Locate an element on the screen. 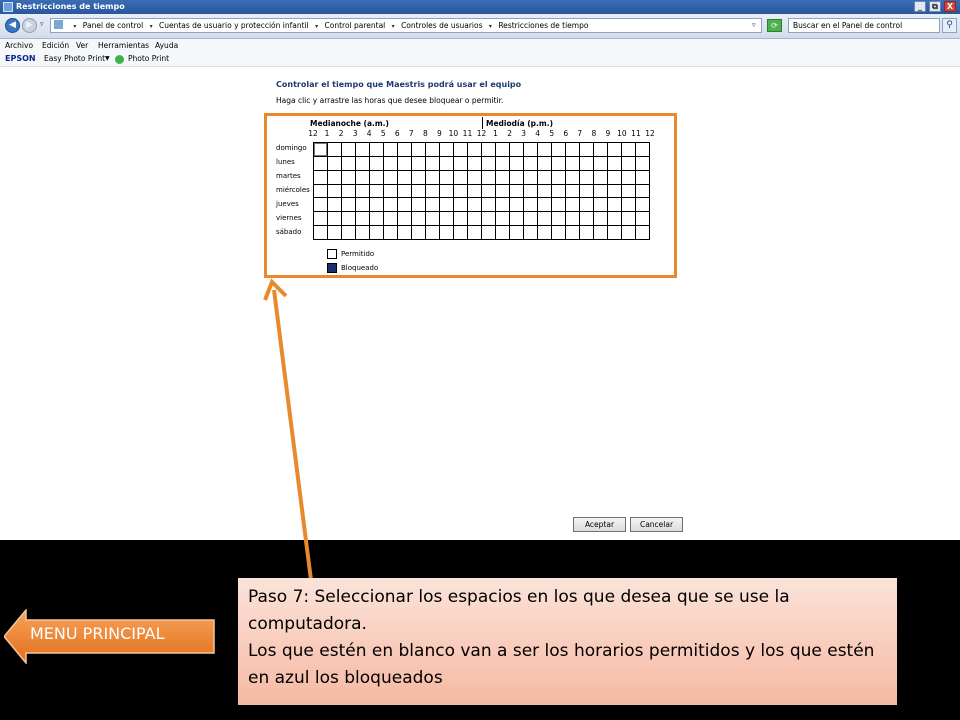 The height and width of the screenshot is (720, 960). menu-principal-label: MENU PRINCIPAL is located at coordinates (97, 633).